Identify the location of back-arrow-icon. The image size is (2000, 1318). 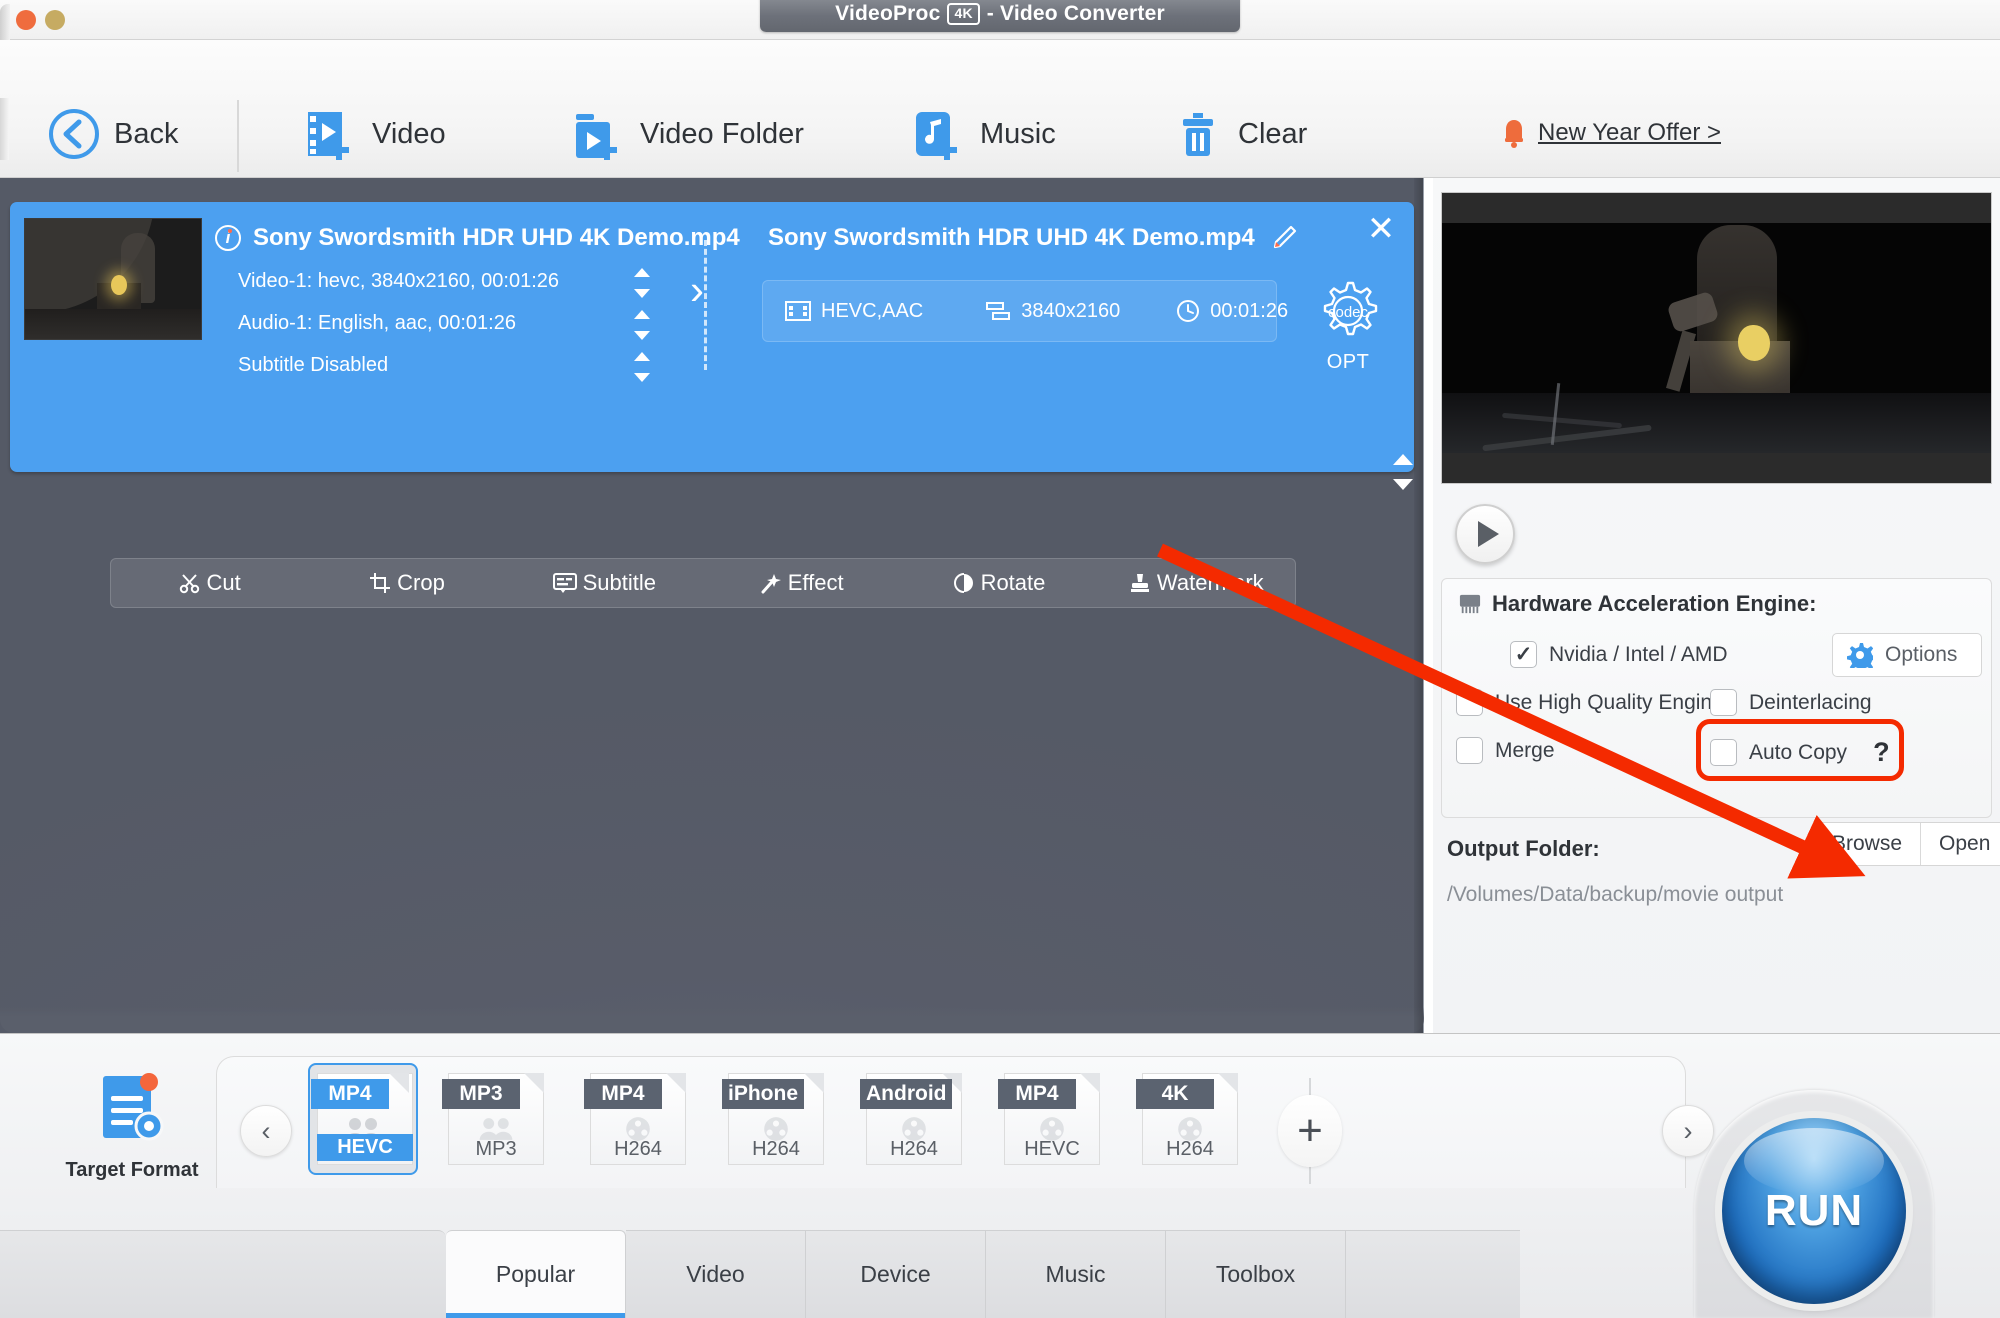
(74, 134).